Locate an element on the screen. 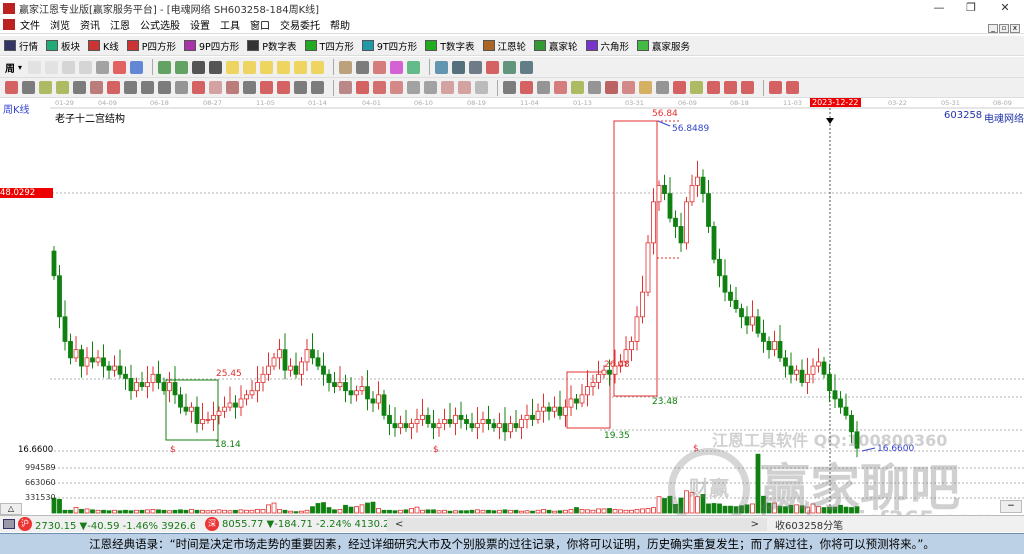 This screenshot has width=1024, height=554. calculator-icon is located at coordinates (9, 524).